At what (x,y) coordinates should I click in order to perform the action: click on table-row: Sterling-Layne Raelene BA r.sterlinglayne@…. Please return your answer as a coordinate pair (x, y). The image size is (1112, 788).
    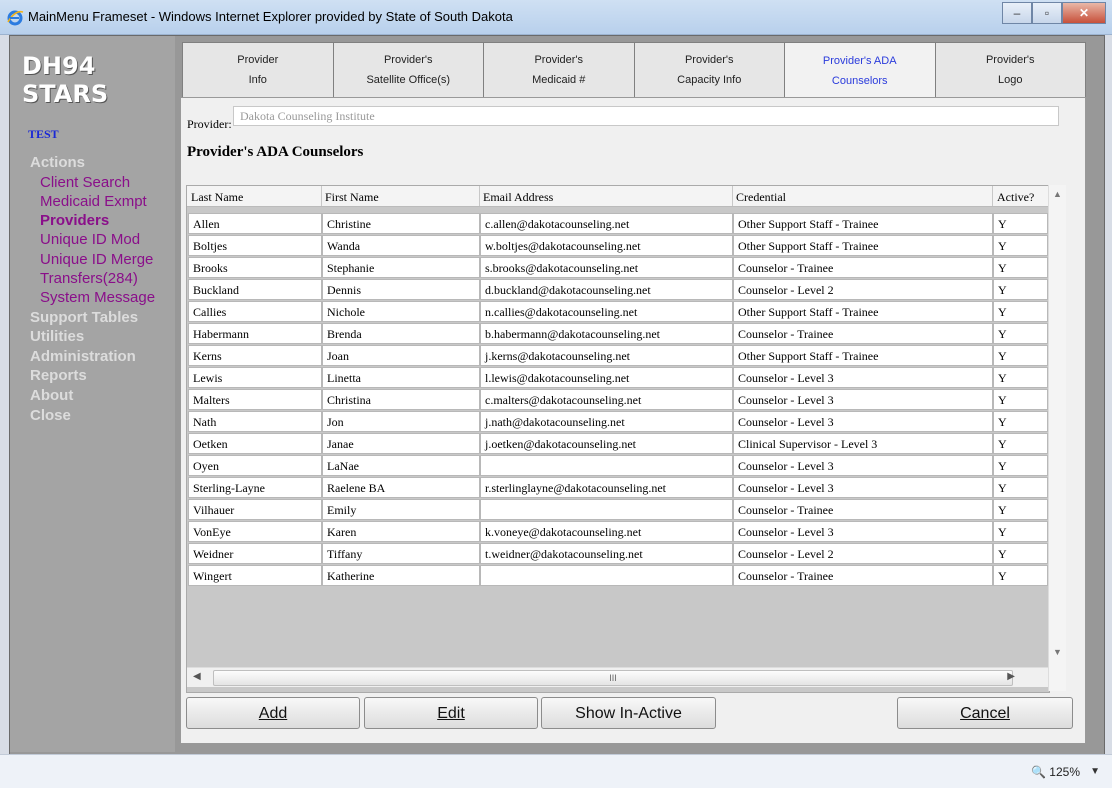
    Looking at the image, I should click on (618, 487).